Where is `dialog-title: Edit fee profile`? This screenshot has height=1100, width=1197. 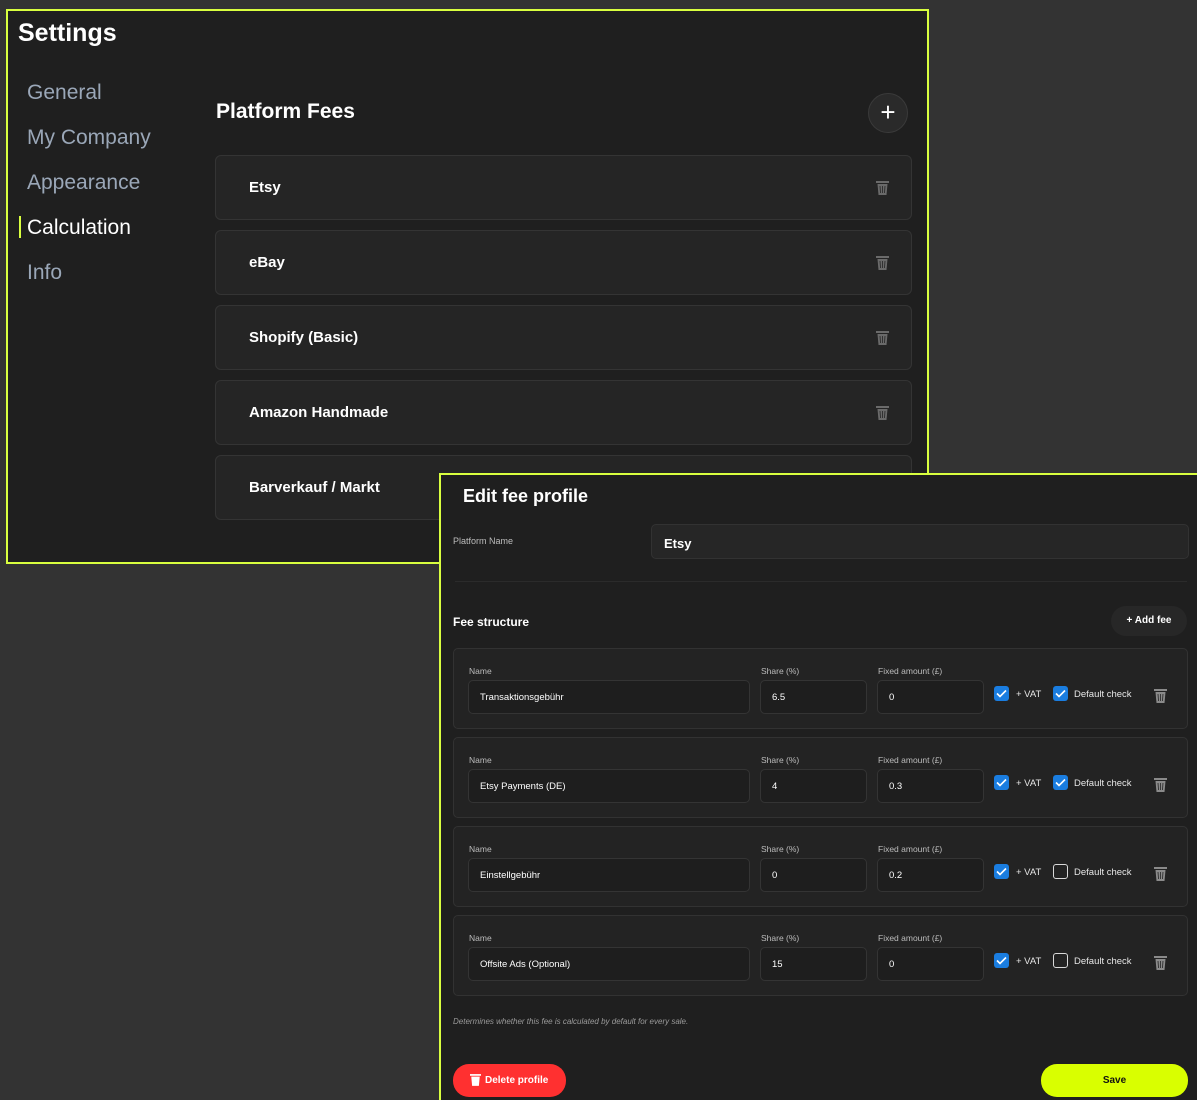 dialog-title: Edit fee profile is located at coordinates (526, 496).